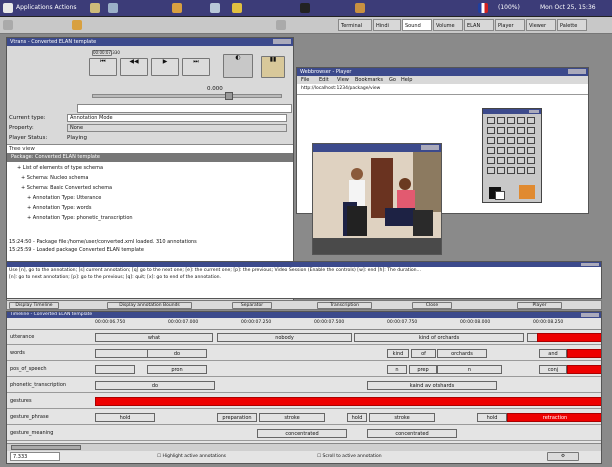 The width and height of the screenshot is (612, 467). Describe the element at coordinates (29, 417) in the screenshot. I see `tier-name: gesture_phrase` at that location.